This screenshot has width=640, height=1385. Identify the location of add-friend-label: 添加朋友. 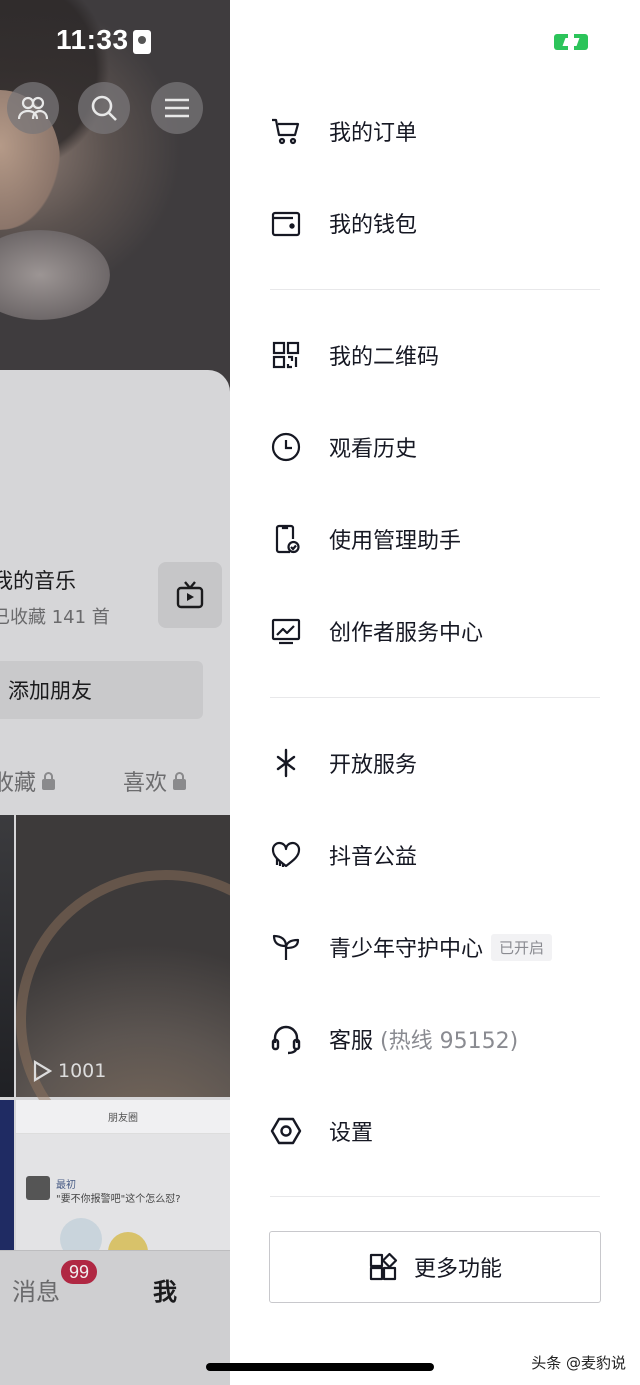
(50, 691).